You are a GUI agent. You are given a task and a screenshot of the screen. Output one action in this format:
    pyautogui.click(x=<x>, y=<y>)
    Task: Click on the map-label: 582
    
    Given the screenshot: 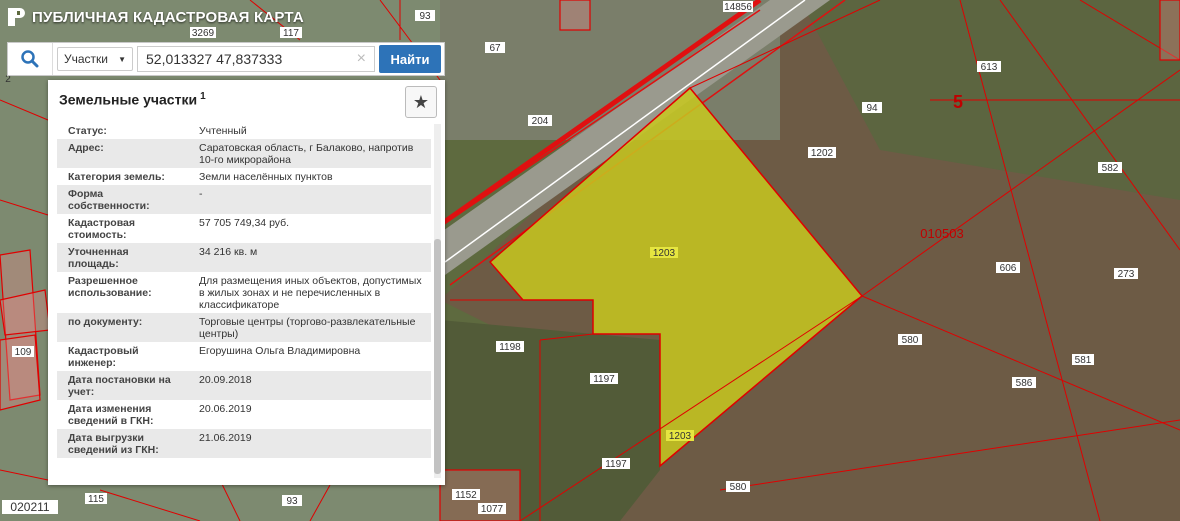 What is the action you would take?
    pyautogui.click(x=1110, y=168)
    